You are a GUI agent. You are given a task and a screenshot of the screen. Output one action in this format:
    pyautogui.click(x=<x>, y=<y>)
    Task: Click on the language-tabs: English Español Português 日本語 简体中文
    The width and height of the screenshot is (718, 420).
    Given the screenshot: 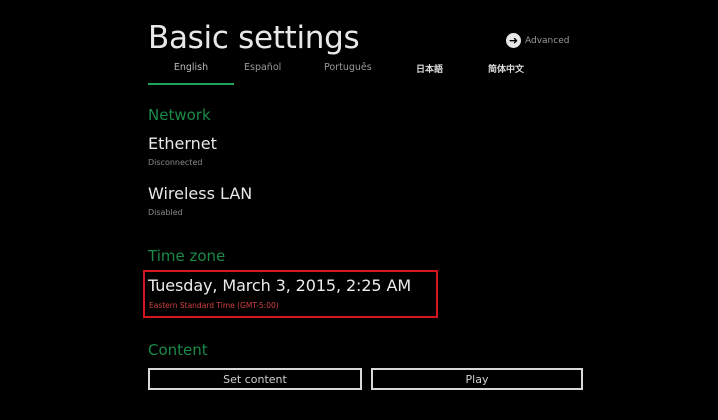 What is the action you would take?
    pyautogui.click(x=368, y=75)
    